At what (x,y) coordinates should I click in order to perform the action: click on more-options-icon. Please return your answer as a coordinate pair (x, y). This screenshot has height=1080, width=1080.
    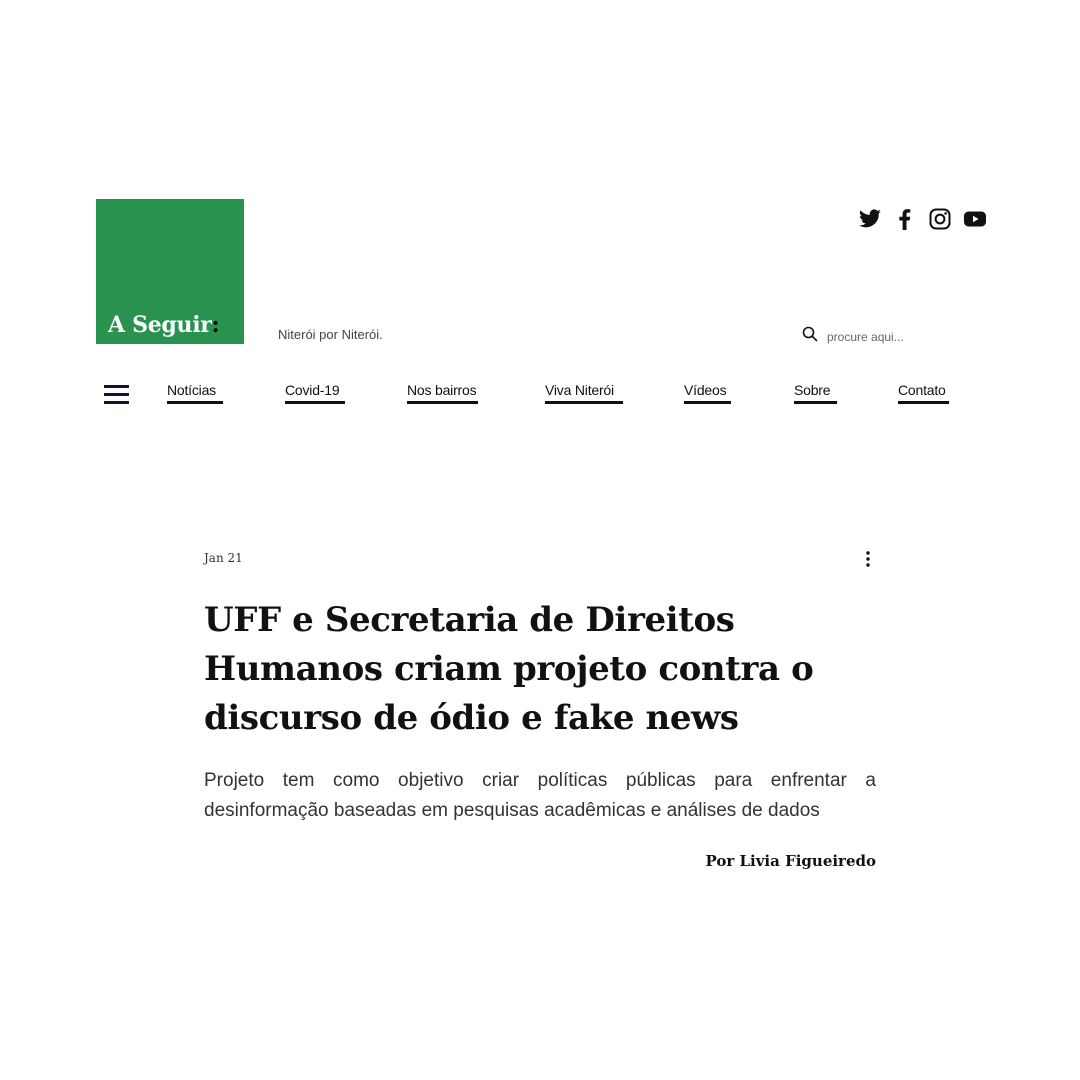
    Looking at the image, I should click on (868, 559).